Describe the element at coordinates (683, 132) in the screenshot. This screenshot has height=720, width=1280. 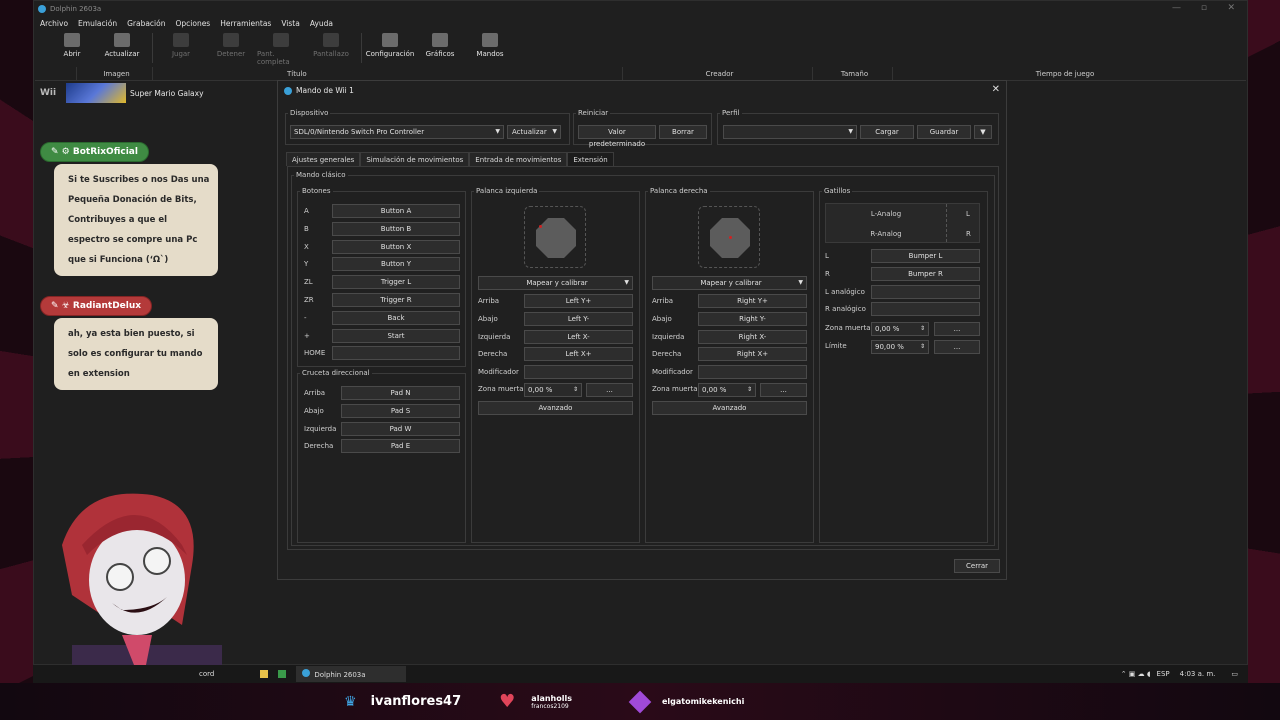
I see `clear-button: Borrar` at that location.